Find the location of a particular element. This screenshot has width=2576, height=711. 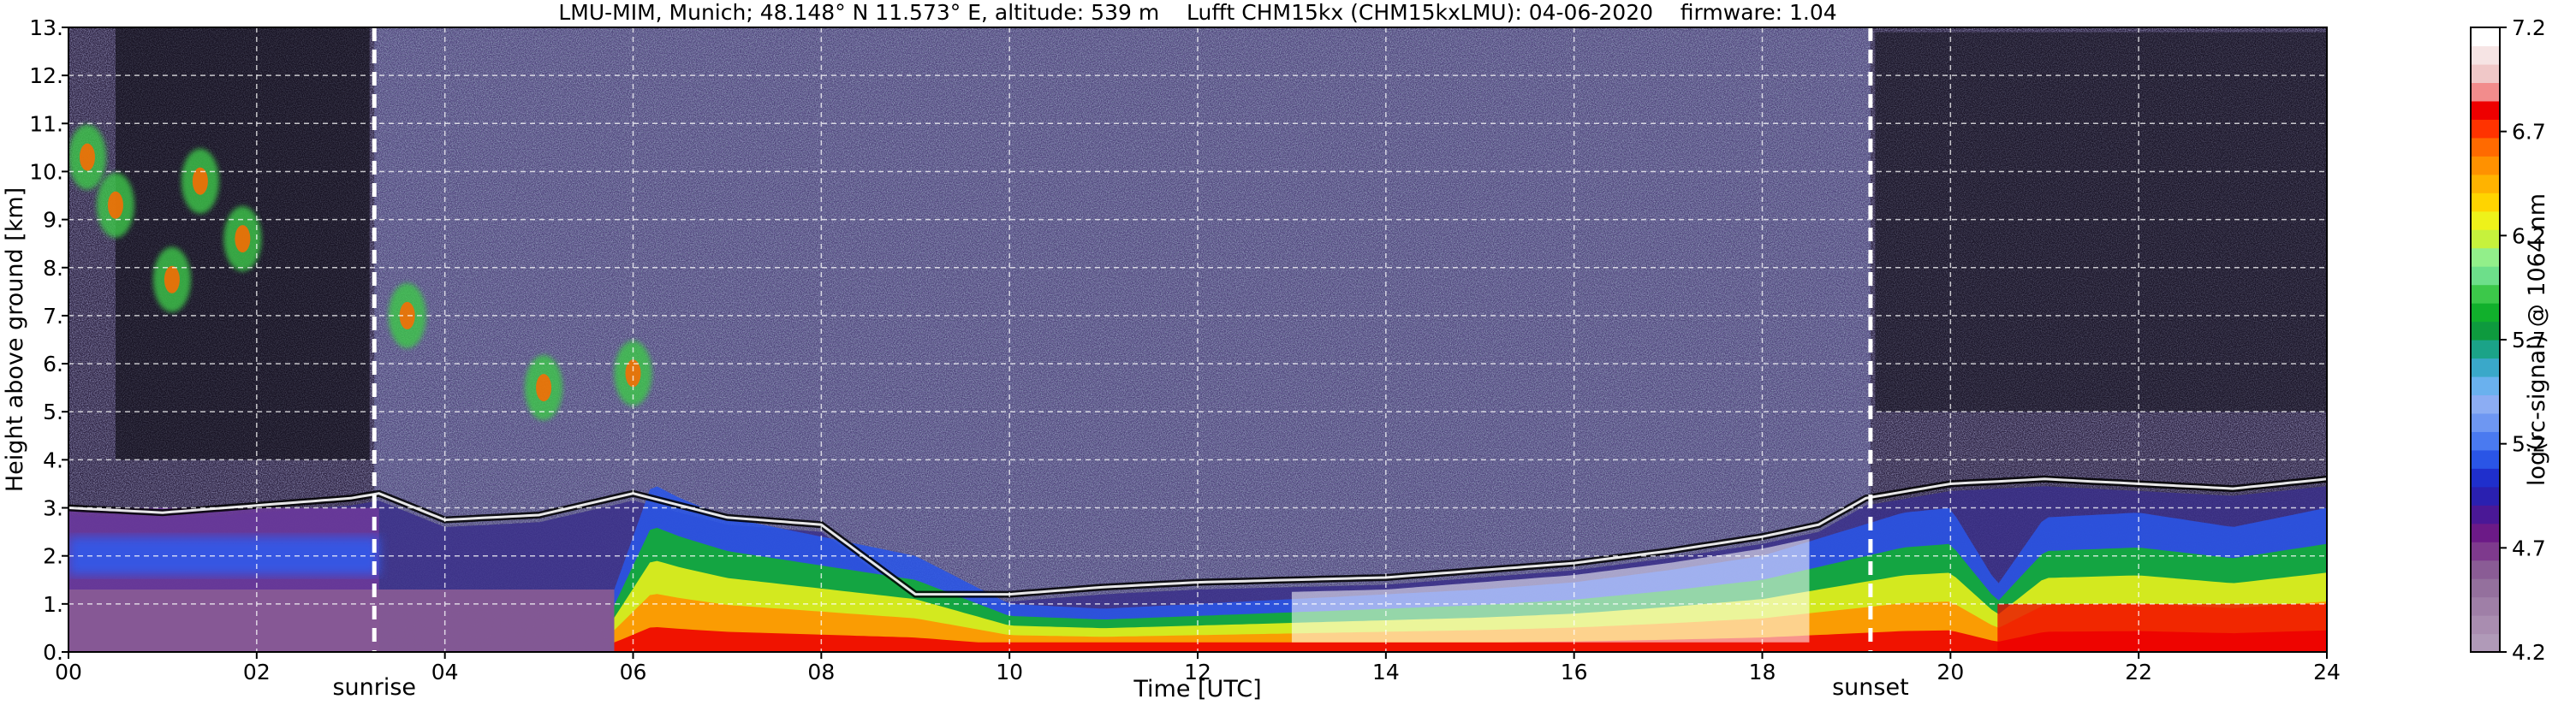

y-tick-label: 13. is located at coordinates (46, 27).